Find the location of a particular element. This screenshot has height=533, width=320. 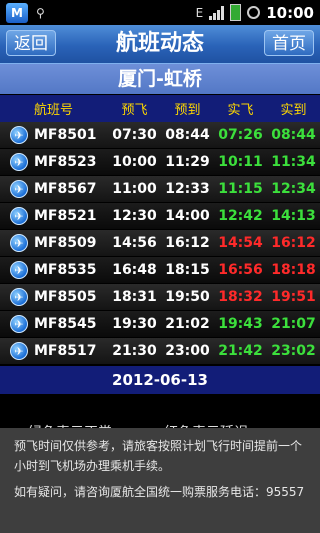

alarm-icon is located at coordinates (254, 12).